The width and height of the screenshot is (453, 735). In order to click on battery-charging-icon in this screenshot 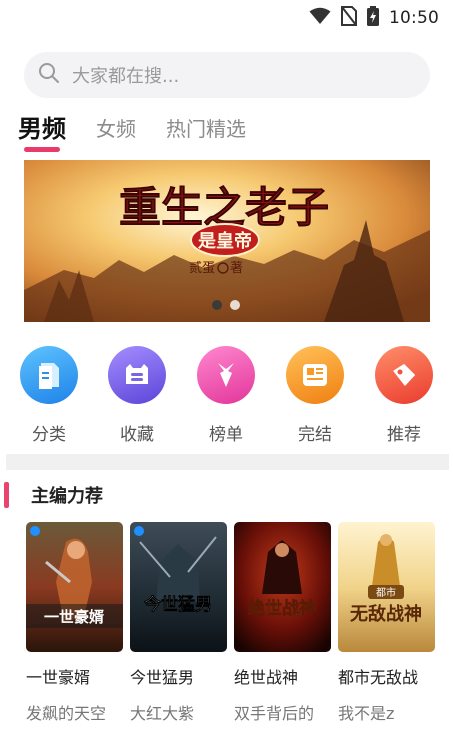, I will do `click(373, 18)`.